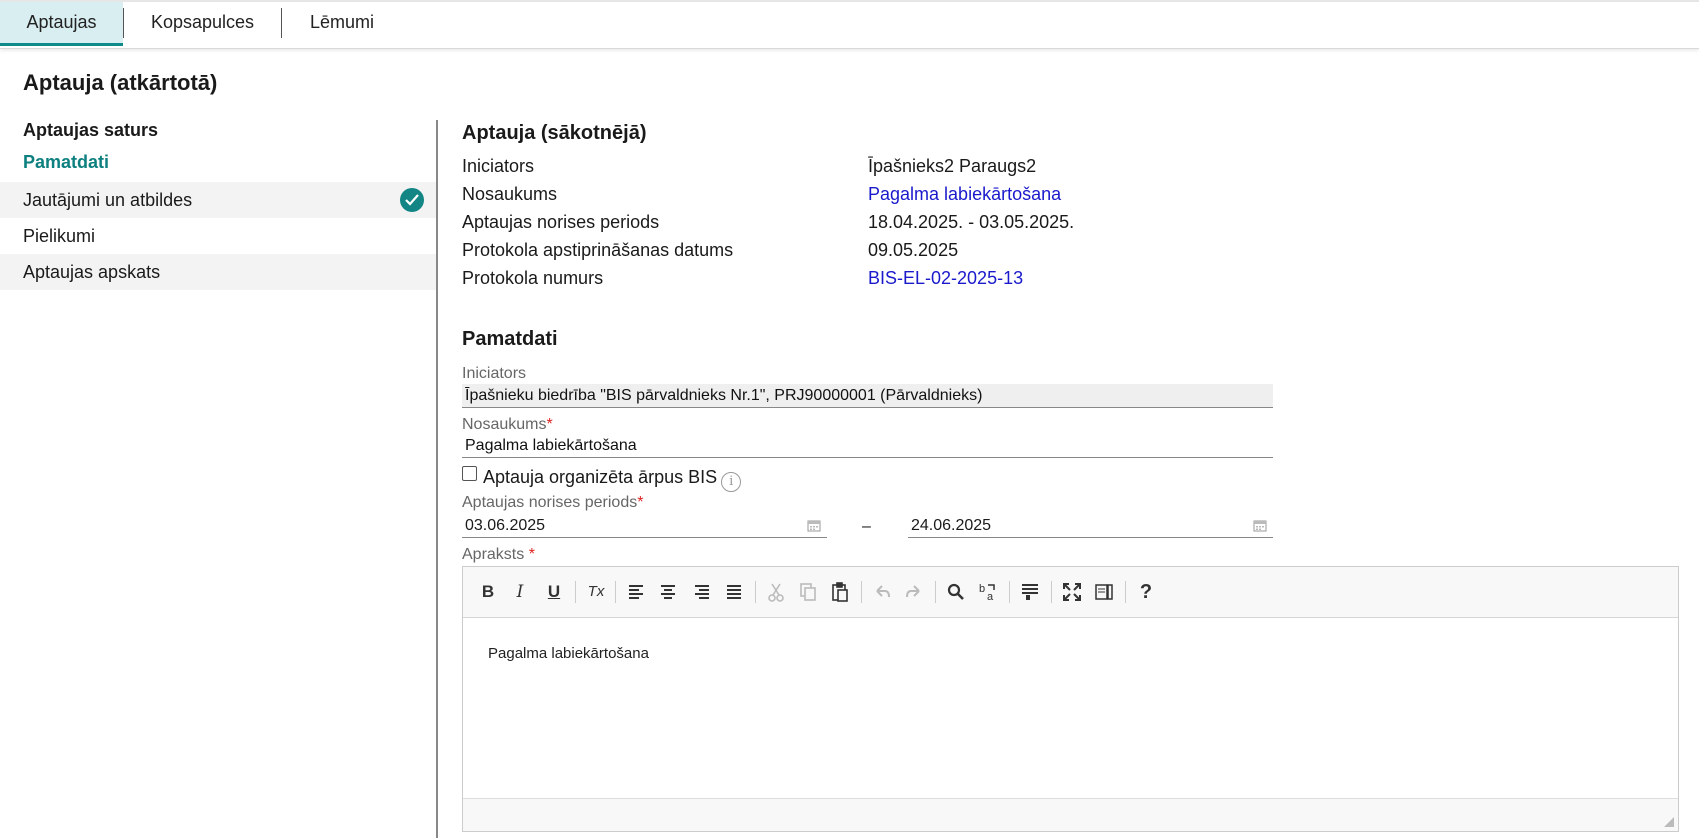 This screenshot has height=838, width=1699. Describe the element at coordinates (91, 130) in the screenshot. I see `sidebar-heading: Aptaujas saturs` at that location.